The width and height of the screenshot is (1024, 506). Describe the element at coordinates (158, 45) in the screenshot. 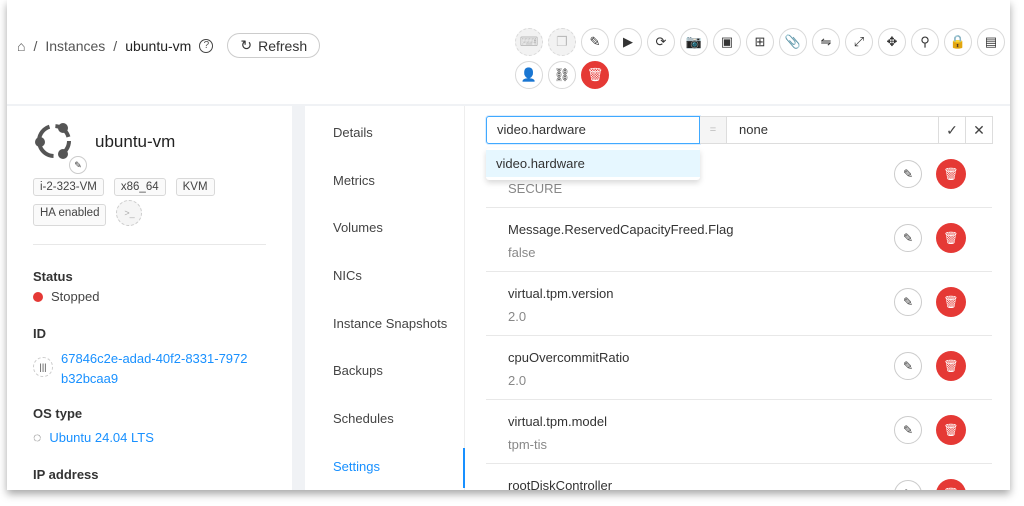

I see `breadcrumb-current: ubuntu-vm` at that location.